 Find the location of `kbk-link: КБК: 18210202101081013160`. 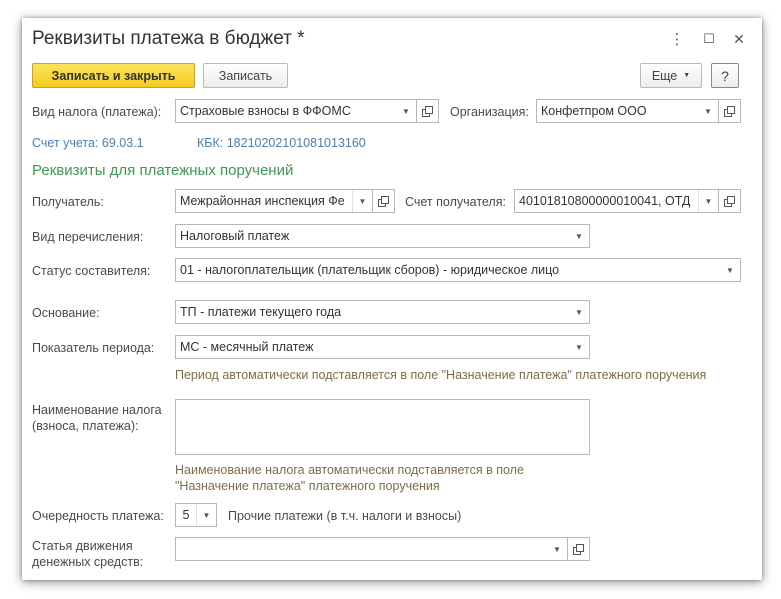

kbk-link: КБК: 18210202101081013160 is located at coordinates (281, 143).